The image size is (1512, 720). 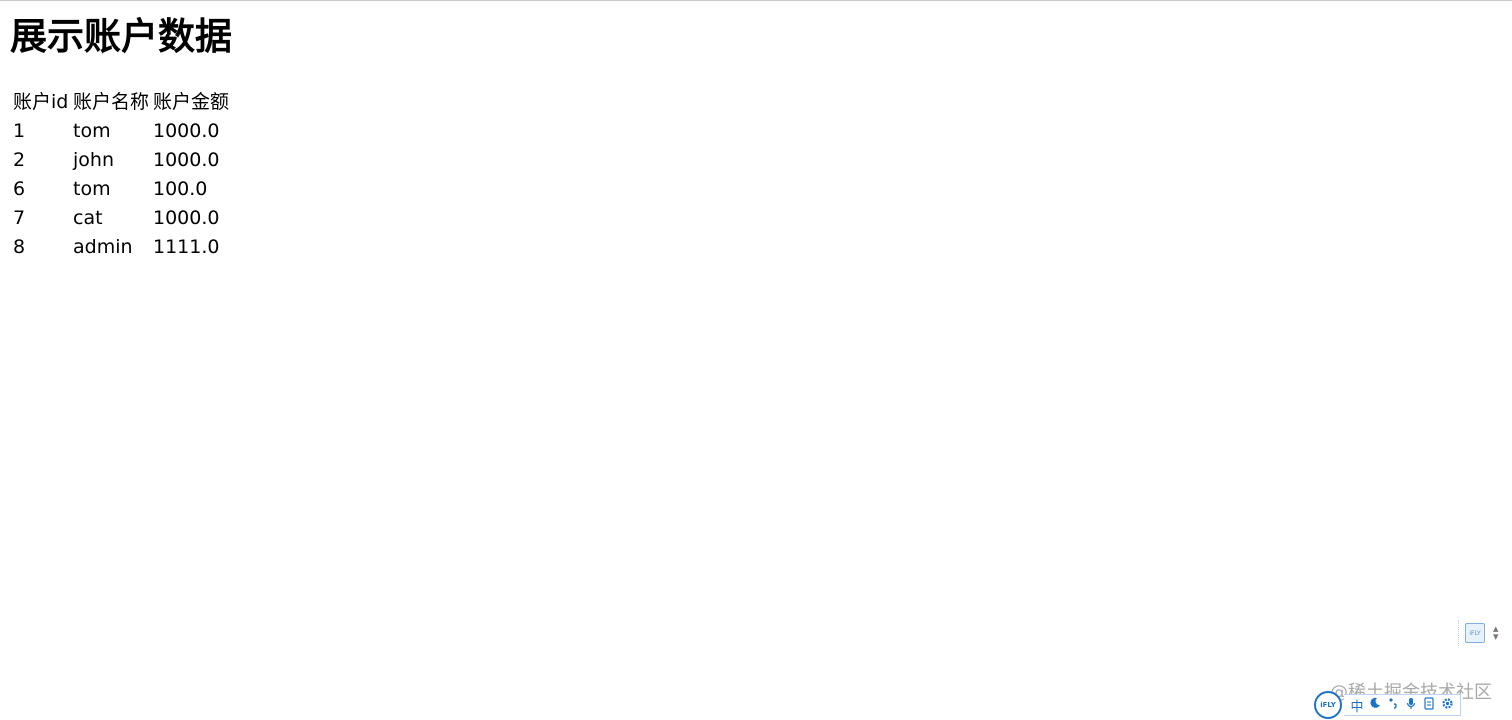 What do you see at coordinates (19, 189) in the screenshot?
I see `cell-id: 6` at bounding box center [19, 189].